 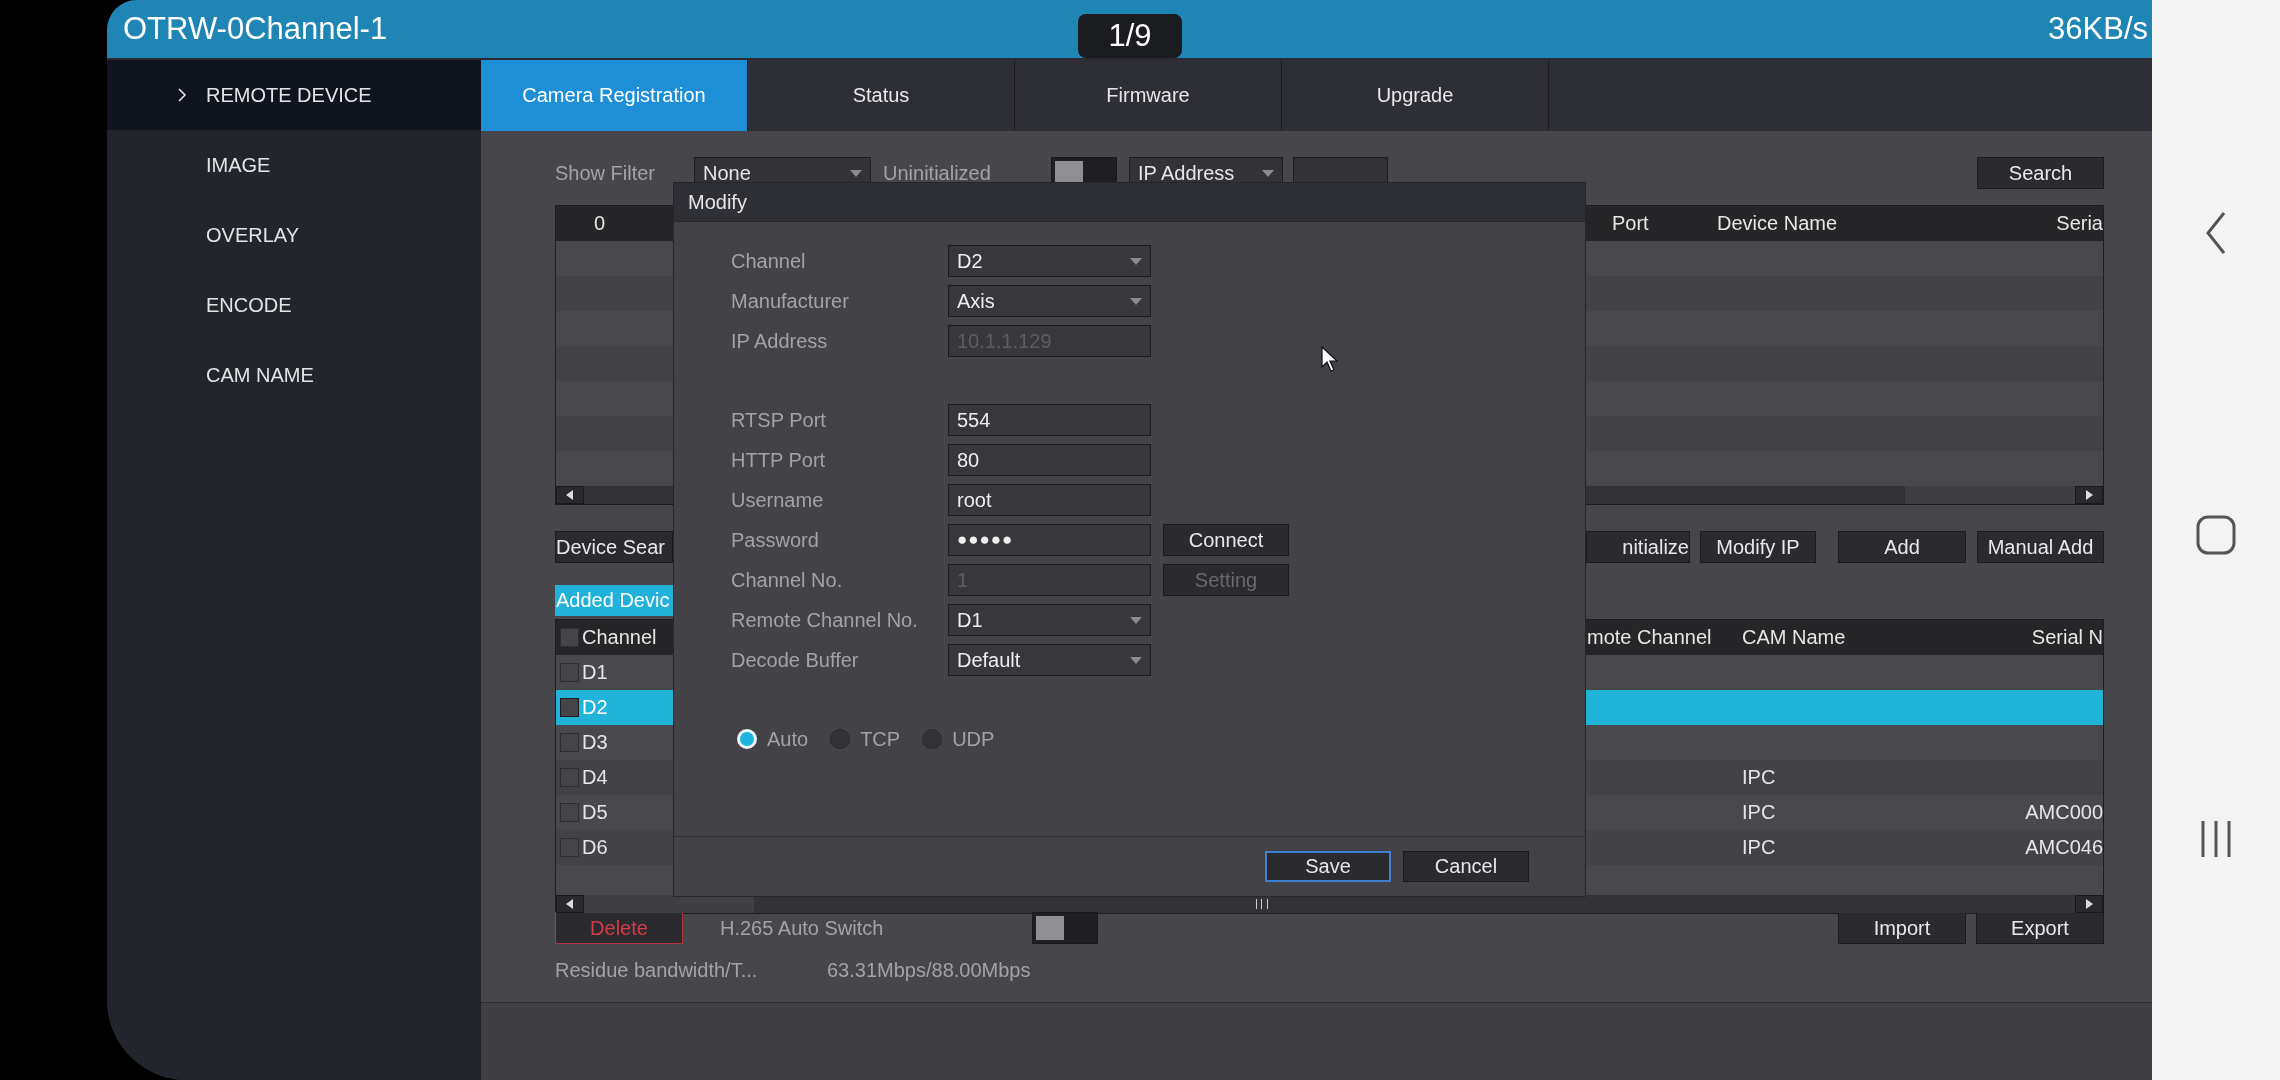 I want to click on action-button: Modify IP, so click(x=1758, y=547).